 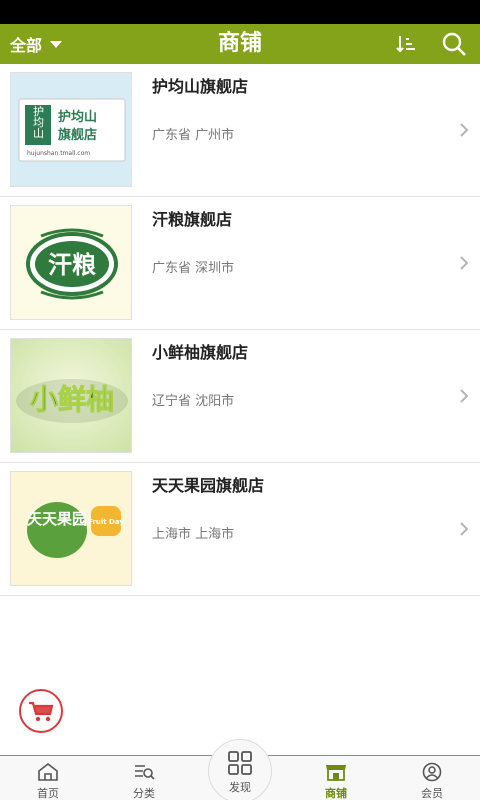 What do you see at coordinates (240, 44) in the screenshot?
I see `top-bar: 全部 商铺` at bounding box center [240, 44].